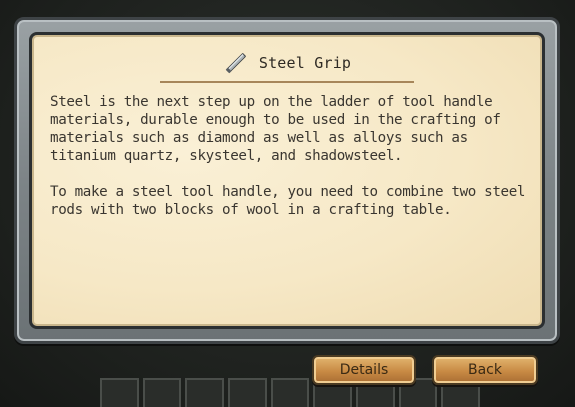 The width and height of the screenshot is (575, 407). I want to click on tool-handle-icon, so click(236, 63).